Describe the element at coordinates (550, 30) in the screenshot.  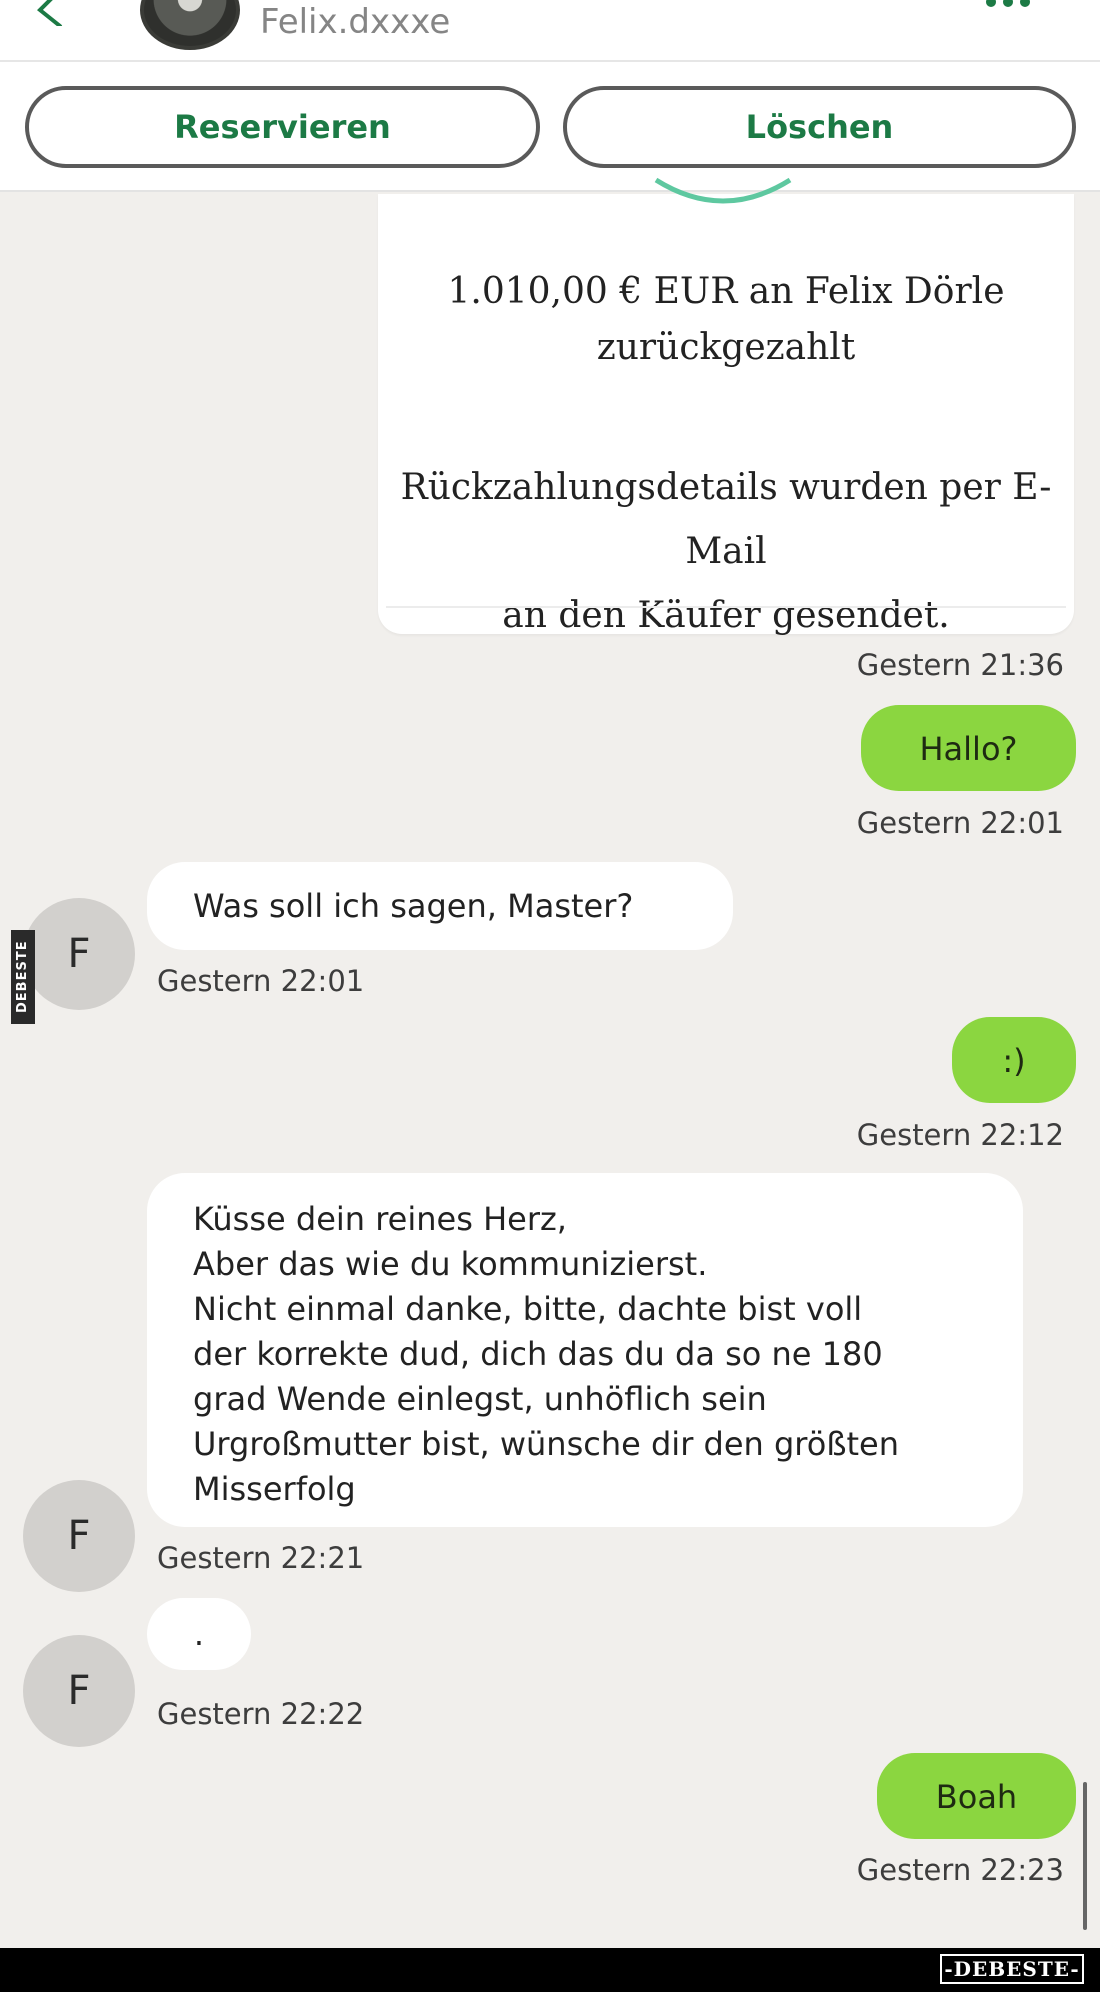
I see `chat-header: Felix.dxxxe` at that location.